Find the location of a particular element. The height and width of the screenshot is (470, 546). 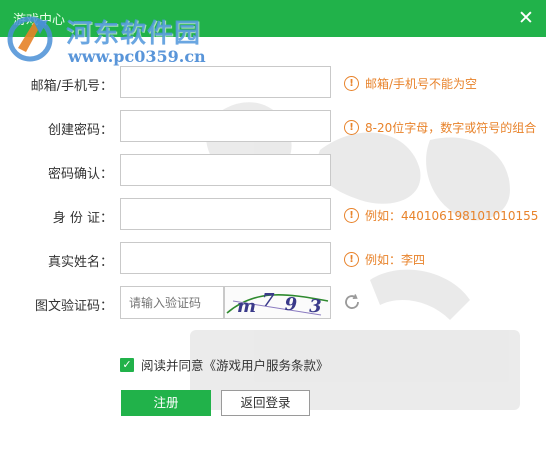

agreement-text: 阅读并同意《游戏用户服务条款》 is located at coordinates (235, 364).